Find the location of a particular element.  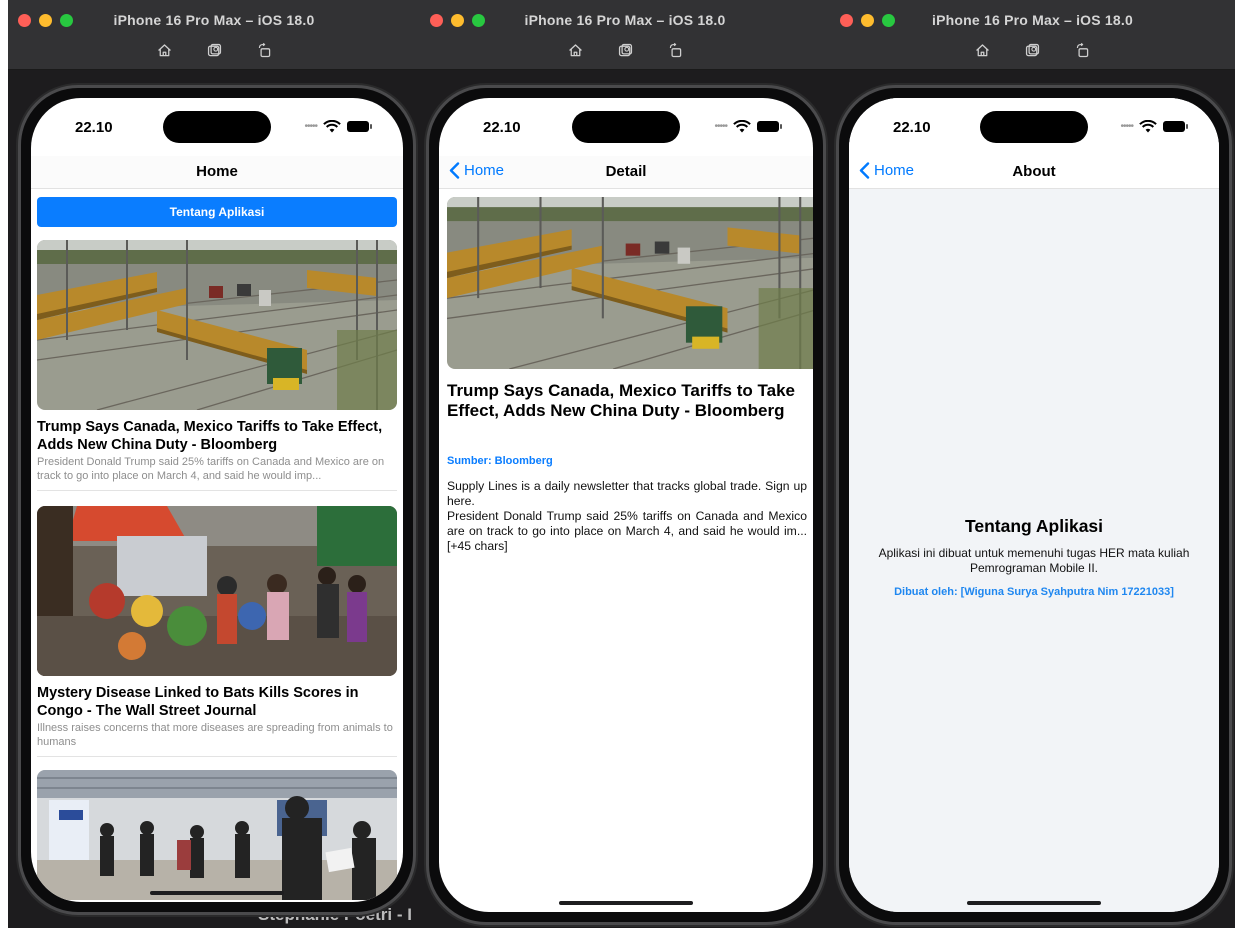

navigation-bar: Home Detail is located at coordinates (626, 172).